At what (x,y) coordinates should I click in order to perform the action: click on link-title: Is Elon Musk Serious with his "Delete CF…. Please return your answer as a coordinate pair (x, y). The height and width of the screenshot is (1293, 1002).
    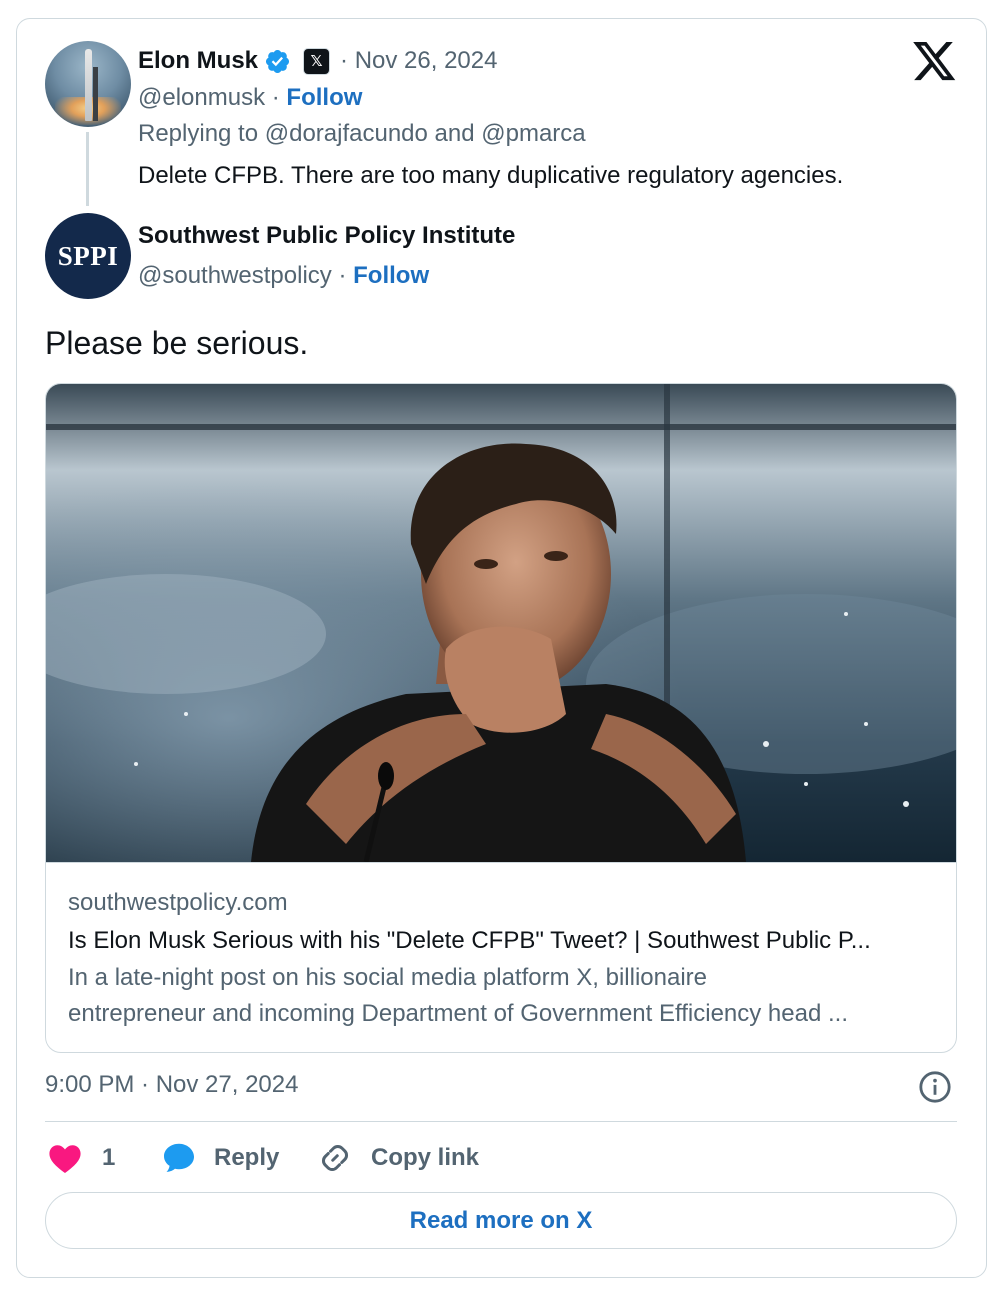
    Looking at the image, I should click on (469, 940).